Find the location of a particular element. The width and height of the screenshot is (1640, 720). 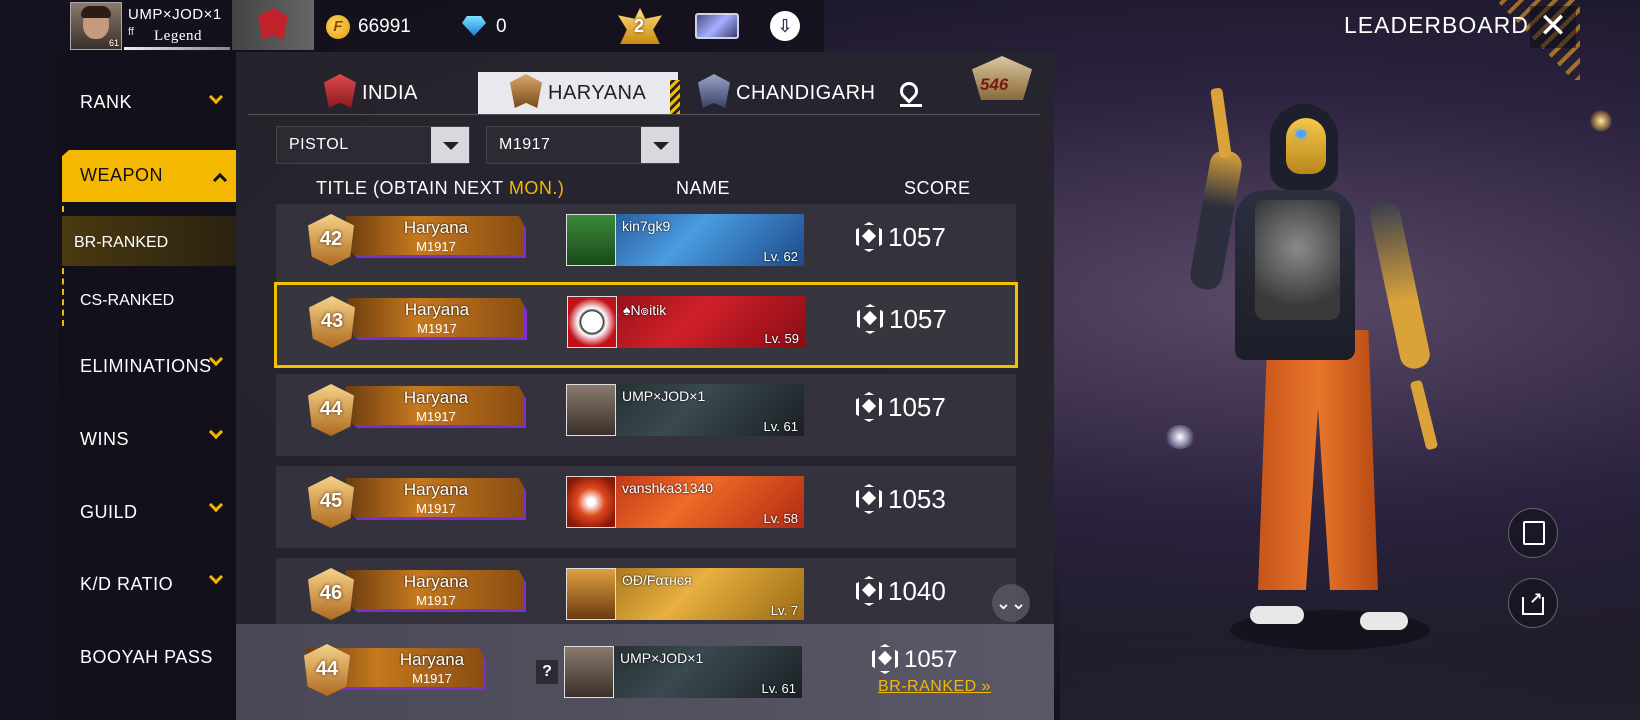

help-button: ? is located at coordinates (547, 672).